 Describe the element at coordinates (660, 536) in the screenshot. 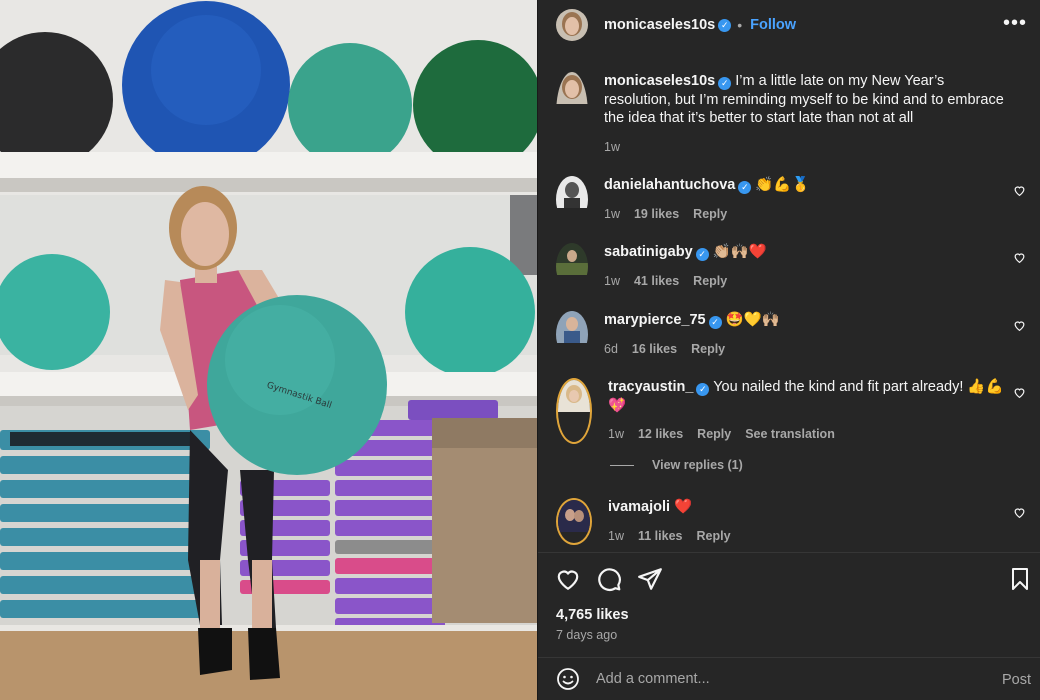

I see `comment-likes: 11 likes` at that location.